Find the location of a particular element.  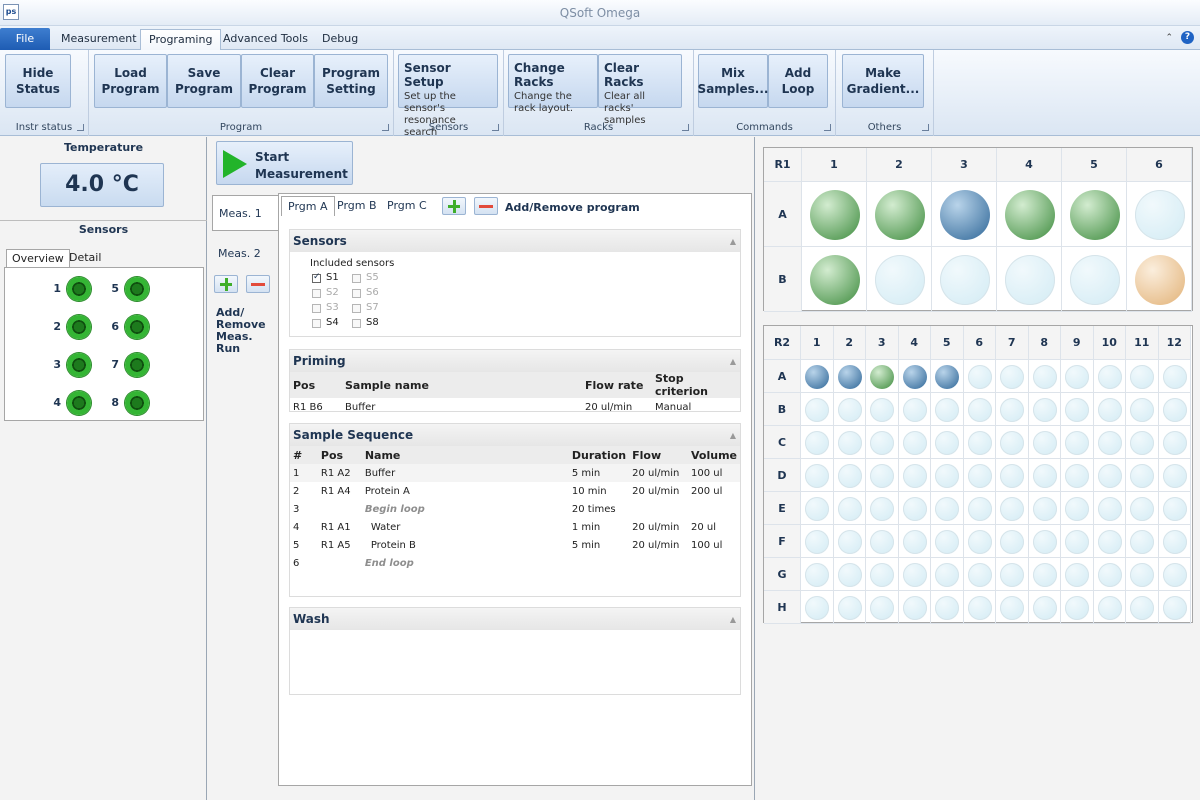

well-D3 is located at coordinates (882, 475).